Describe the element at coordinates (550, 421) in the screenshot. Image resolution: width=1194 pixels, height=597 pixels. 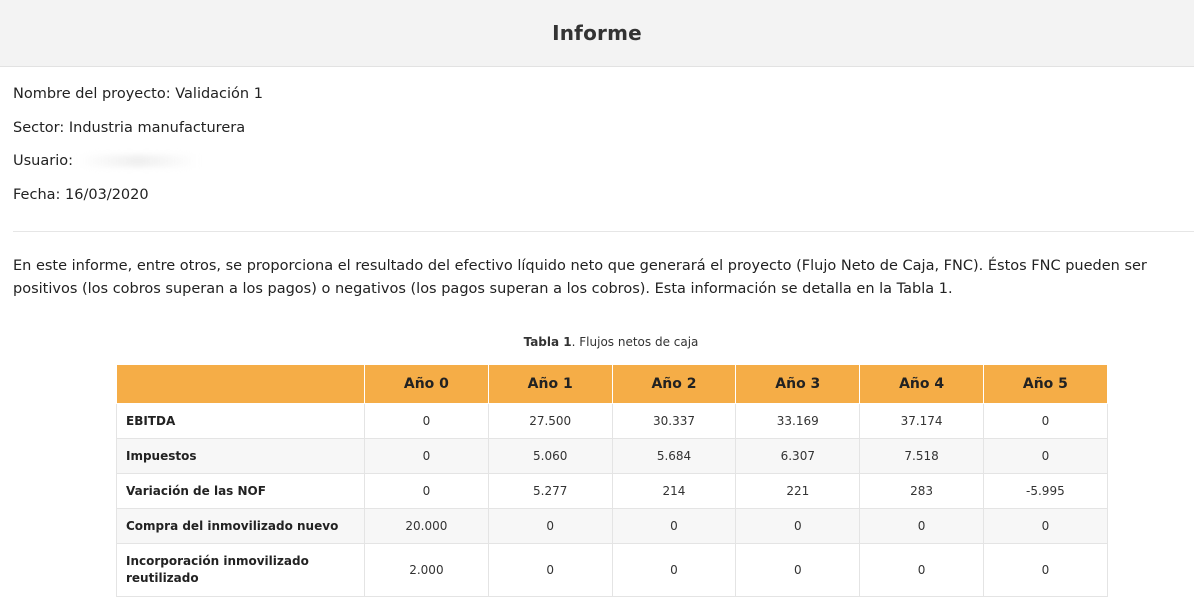
I see `table-cell: 27.500` at that location.